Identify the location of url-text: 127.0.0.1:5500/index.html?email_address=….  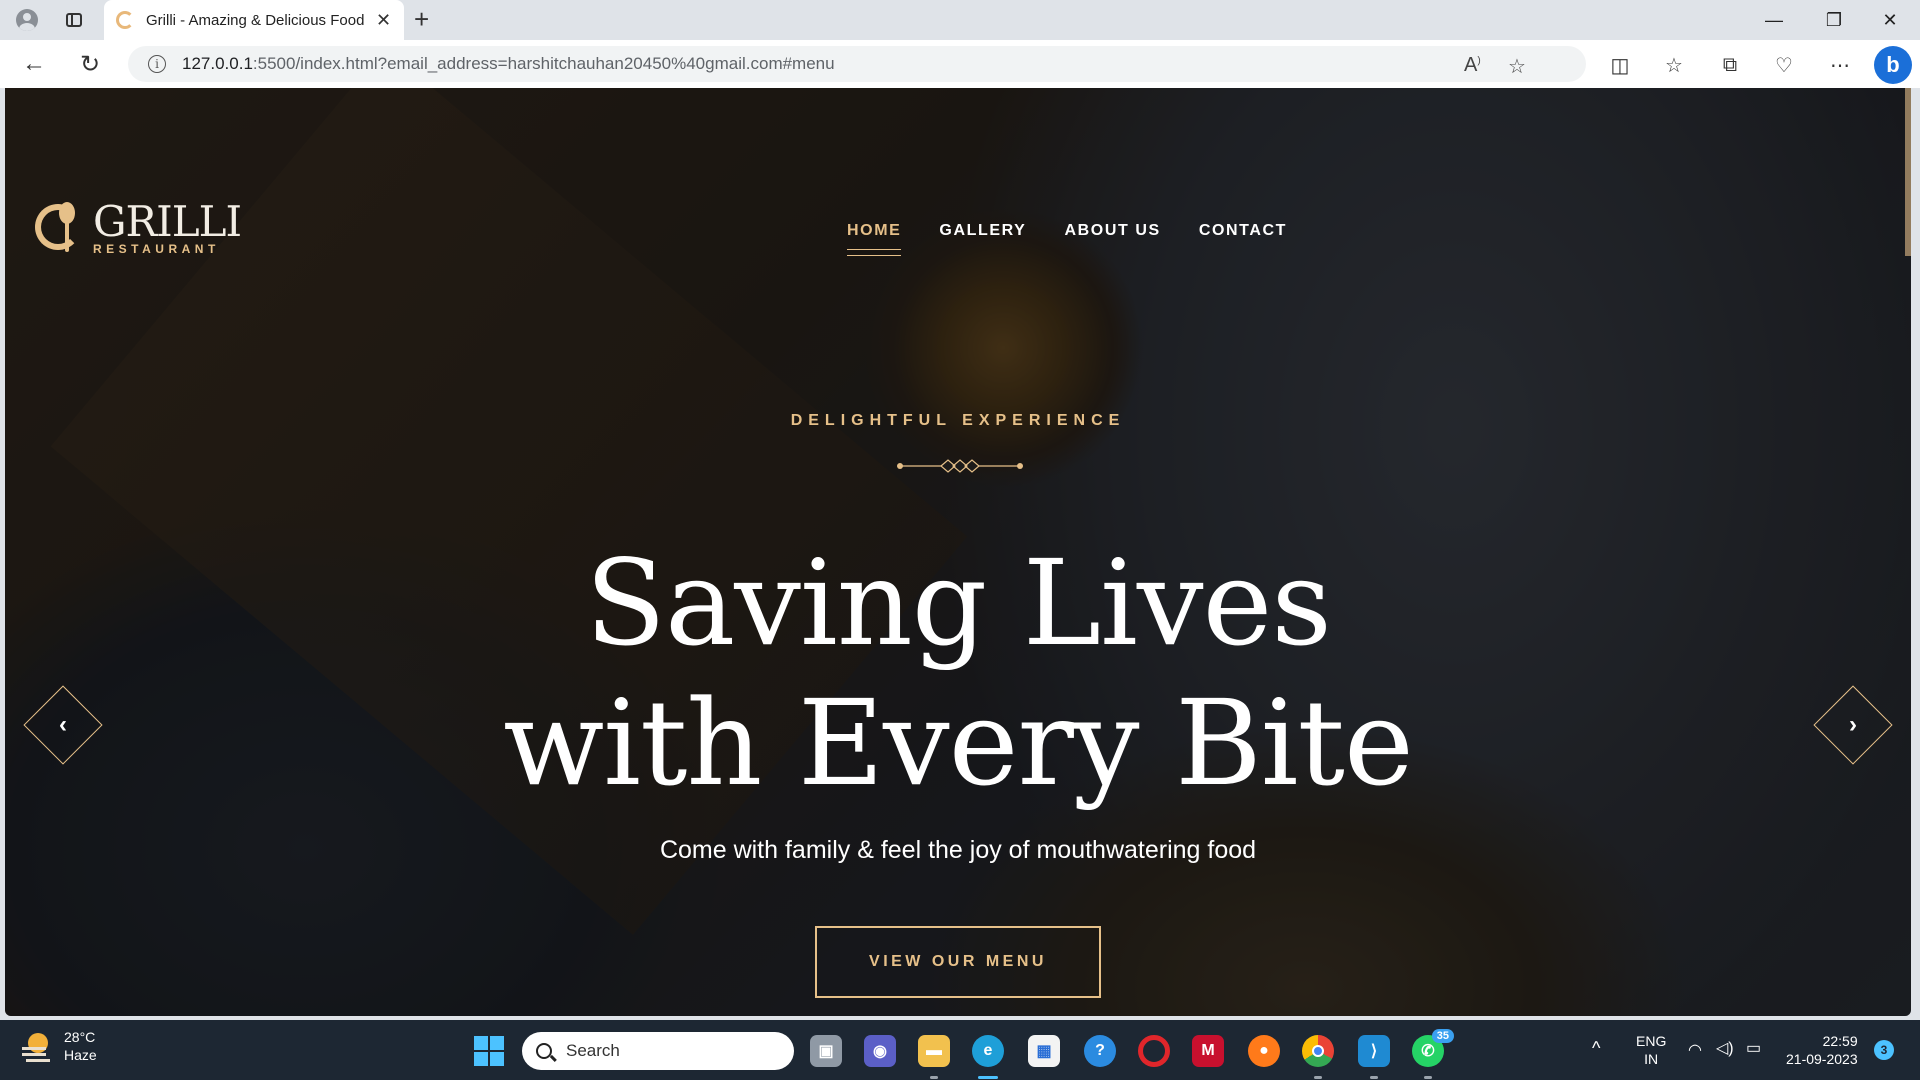
(508, 63).